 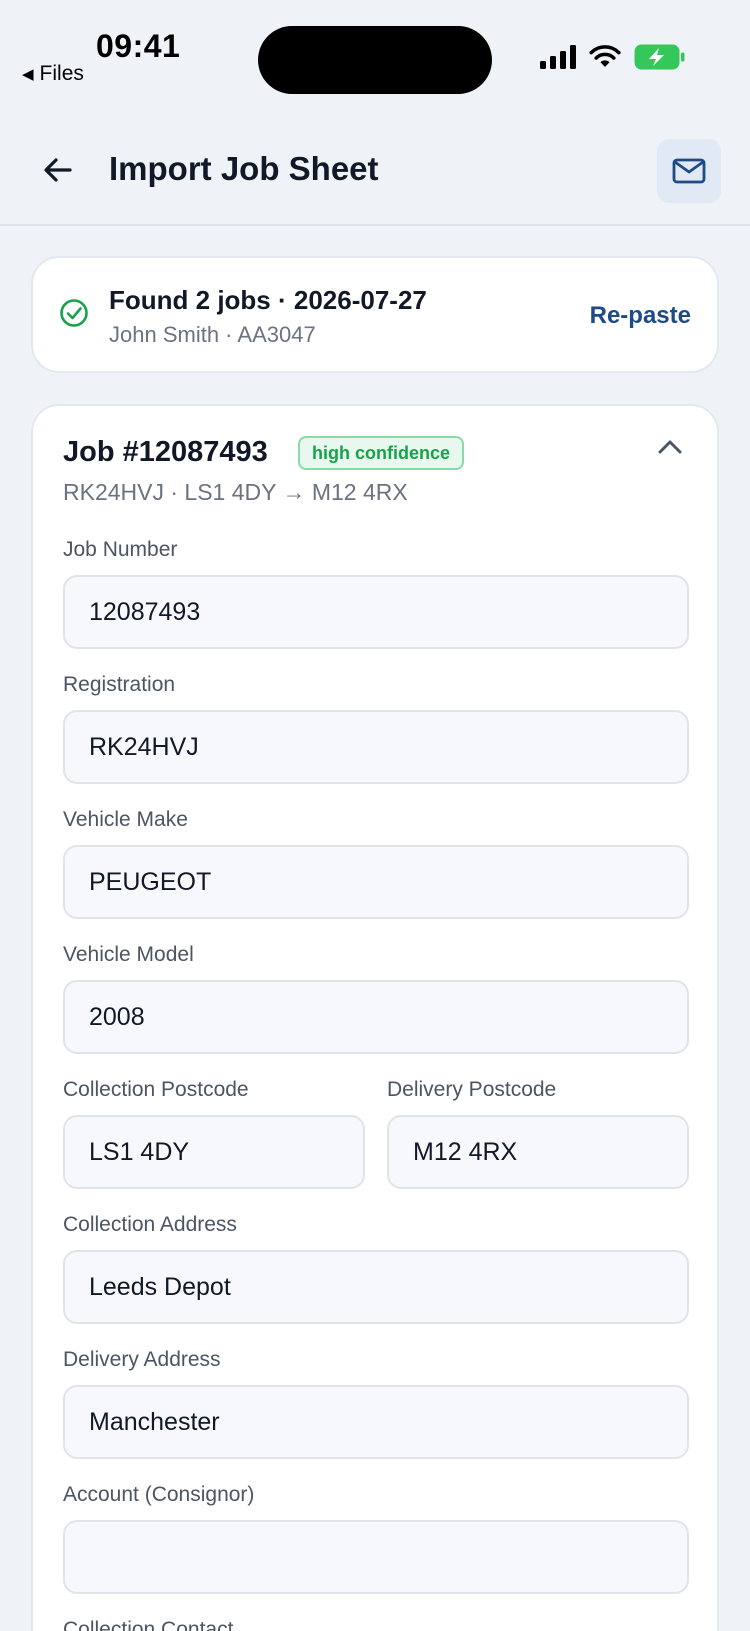 What do you see at coordinates (212, 334) in the screenshot?
I see `summary-subtitle: John Smith · AA3047` at bounding box center [212, 334].